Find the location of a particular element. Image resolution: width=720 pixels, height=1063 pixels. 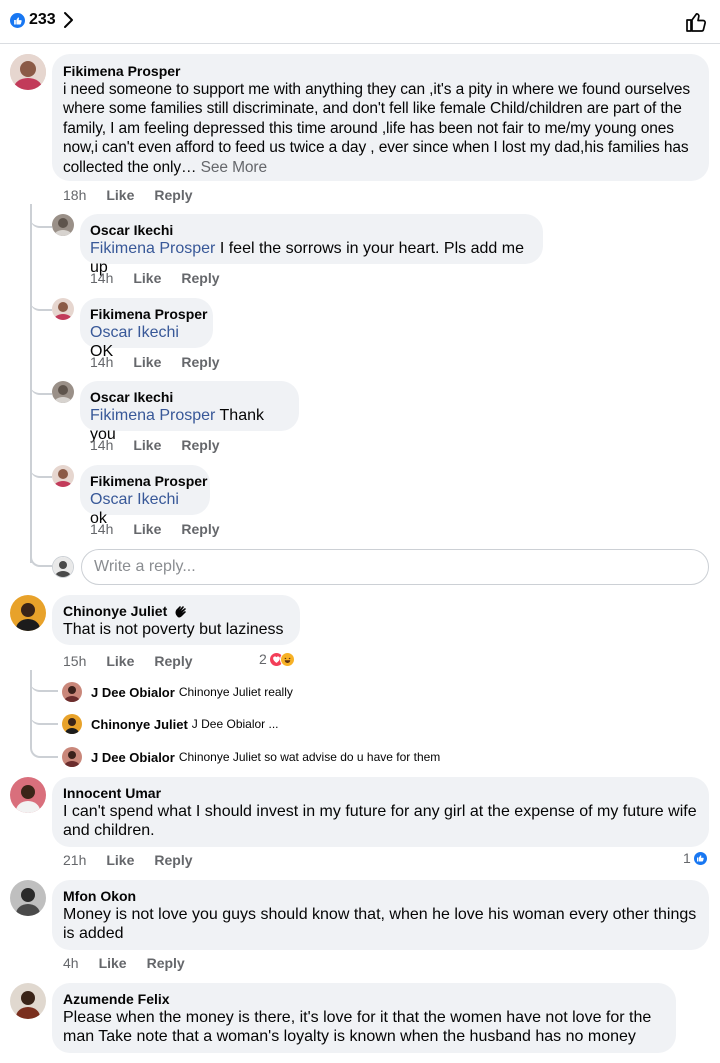

reply-bubble: Fikimena Prosper Oscar Ikechi OK is located at coordinates (146, 329).